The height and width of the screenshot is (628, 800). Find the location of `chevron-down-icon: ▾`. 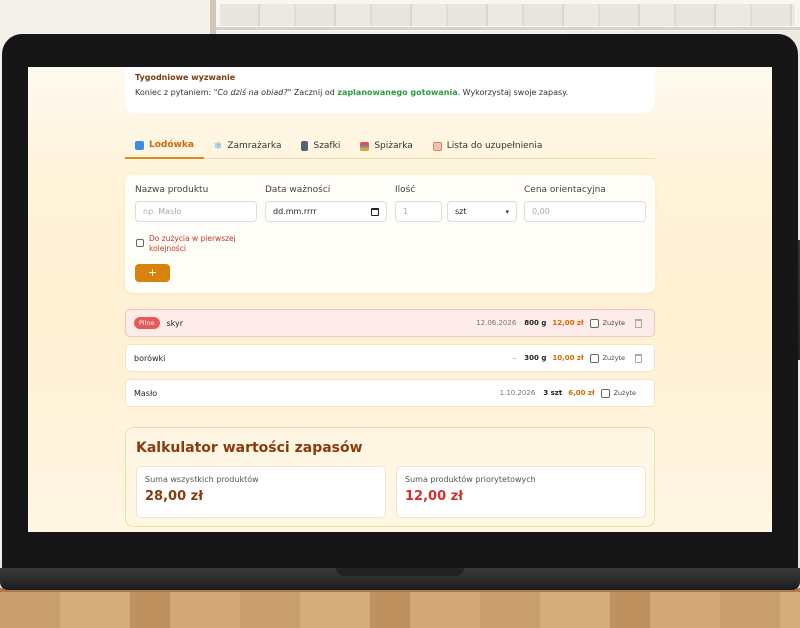

chevron-down-icon: ▾ is located at coordinates (507, 211).